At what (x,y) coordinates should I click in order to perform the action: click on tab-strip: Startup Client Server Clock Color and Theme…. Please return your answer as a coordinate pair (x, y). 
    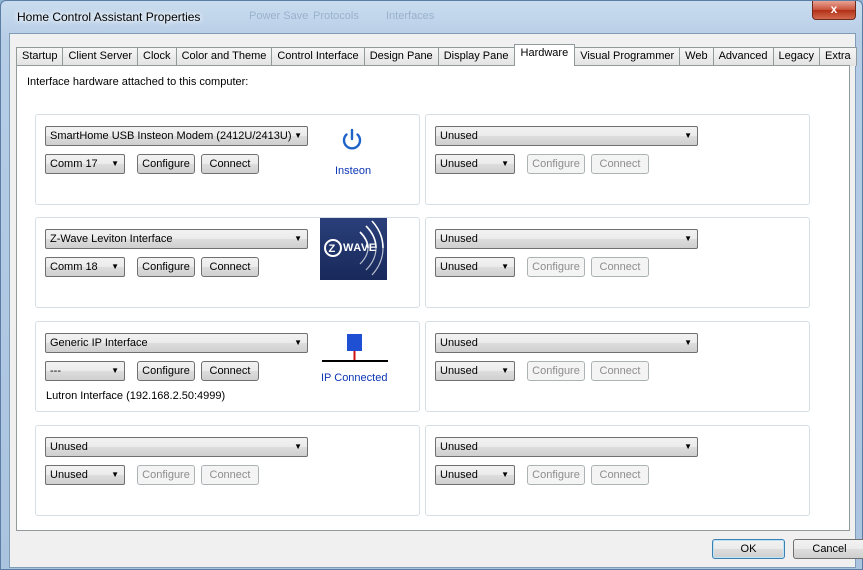
    Looking at the image, I should click on (436, 55).